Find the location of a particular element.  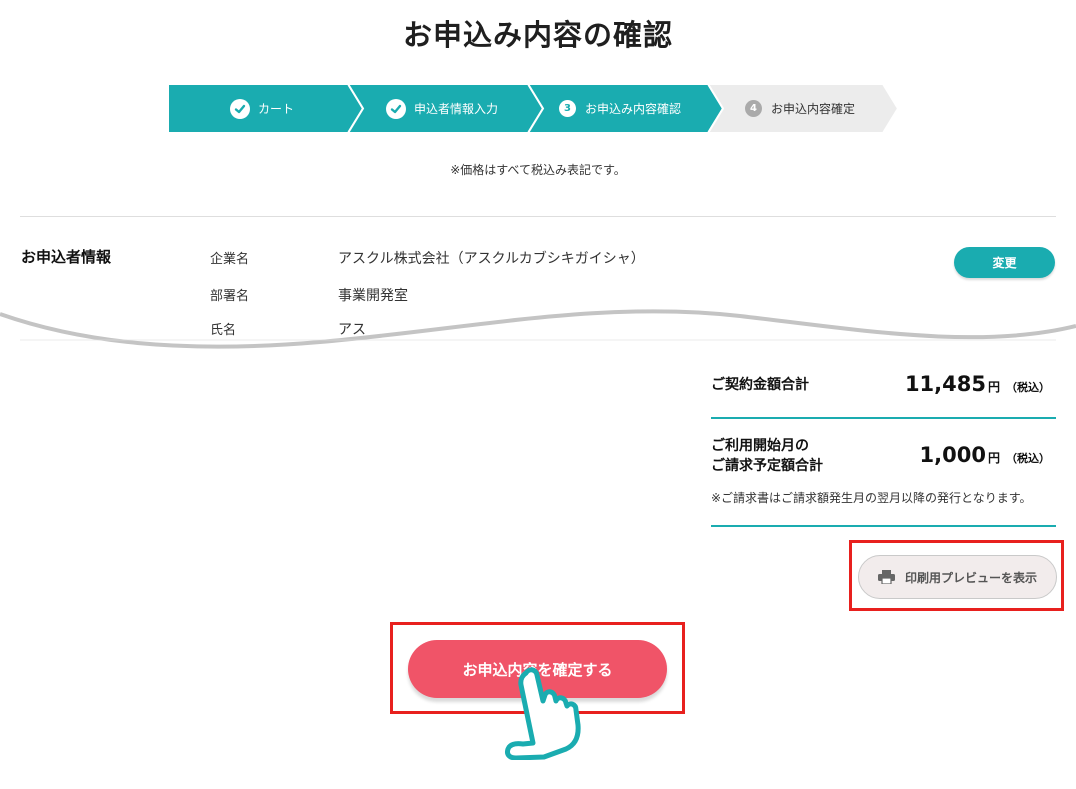

step-label: カート is located at coordinates (276, 109).